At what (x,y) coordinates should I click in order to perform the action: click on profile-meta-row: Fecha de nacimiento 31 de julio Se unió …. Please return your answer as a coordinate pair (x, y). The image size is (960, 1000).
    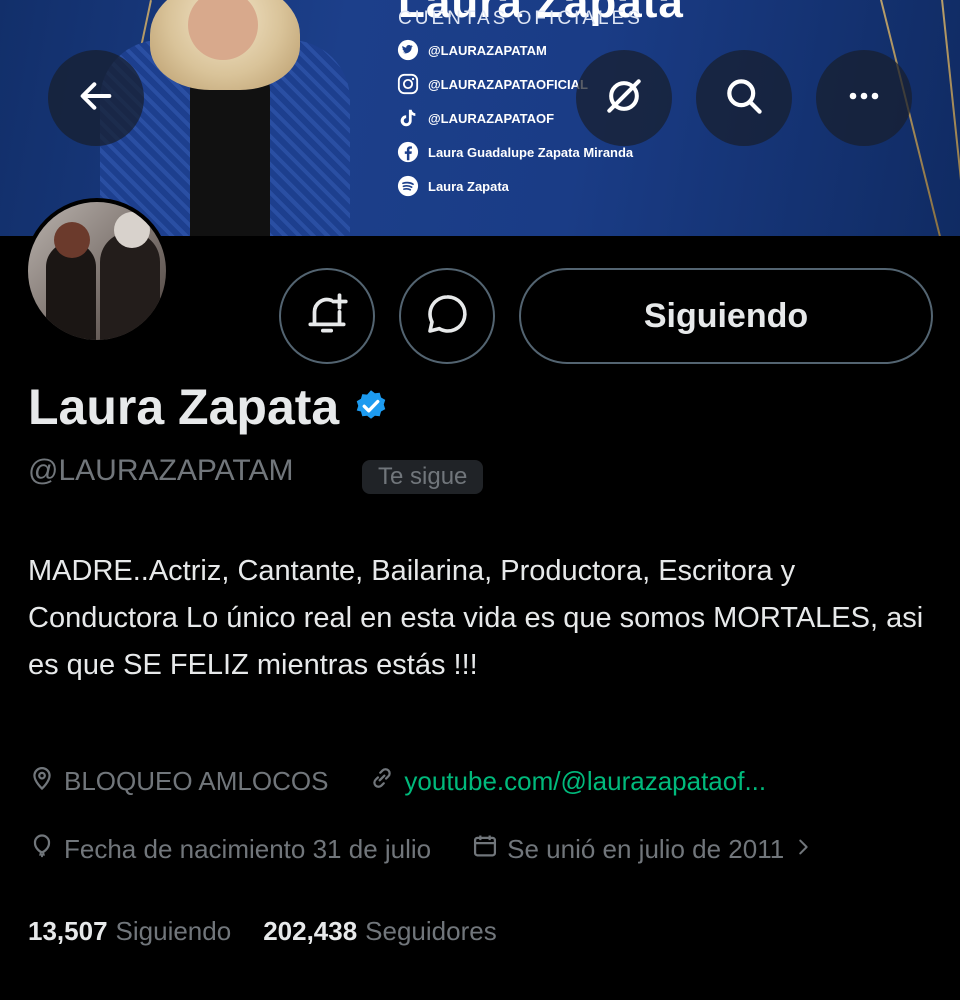
    Looking at the image, I should click on (421, 849).